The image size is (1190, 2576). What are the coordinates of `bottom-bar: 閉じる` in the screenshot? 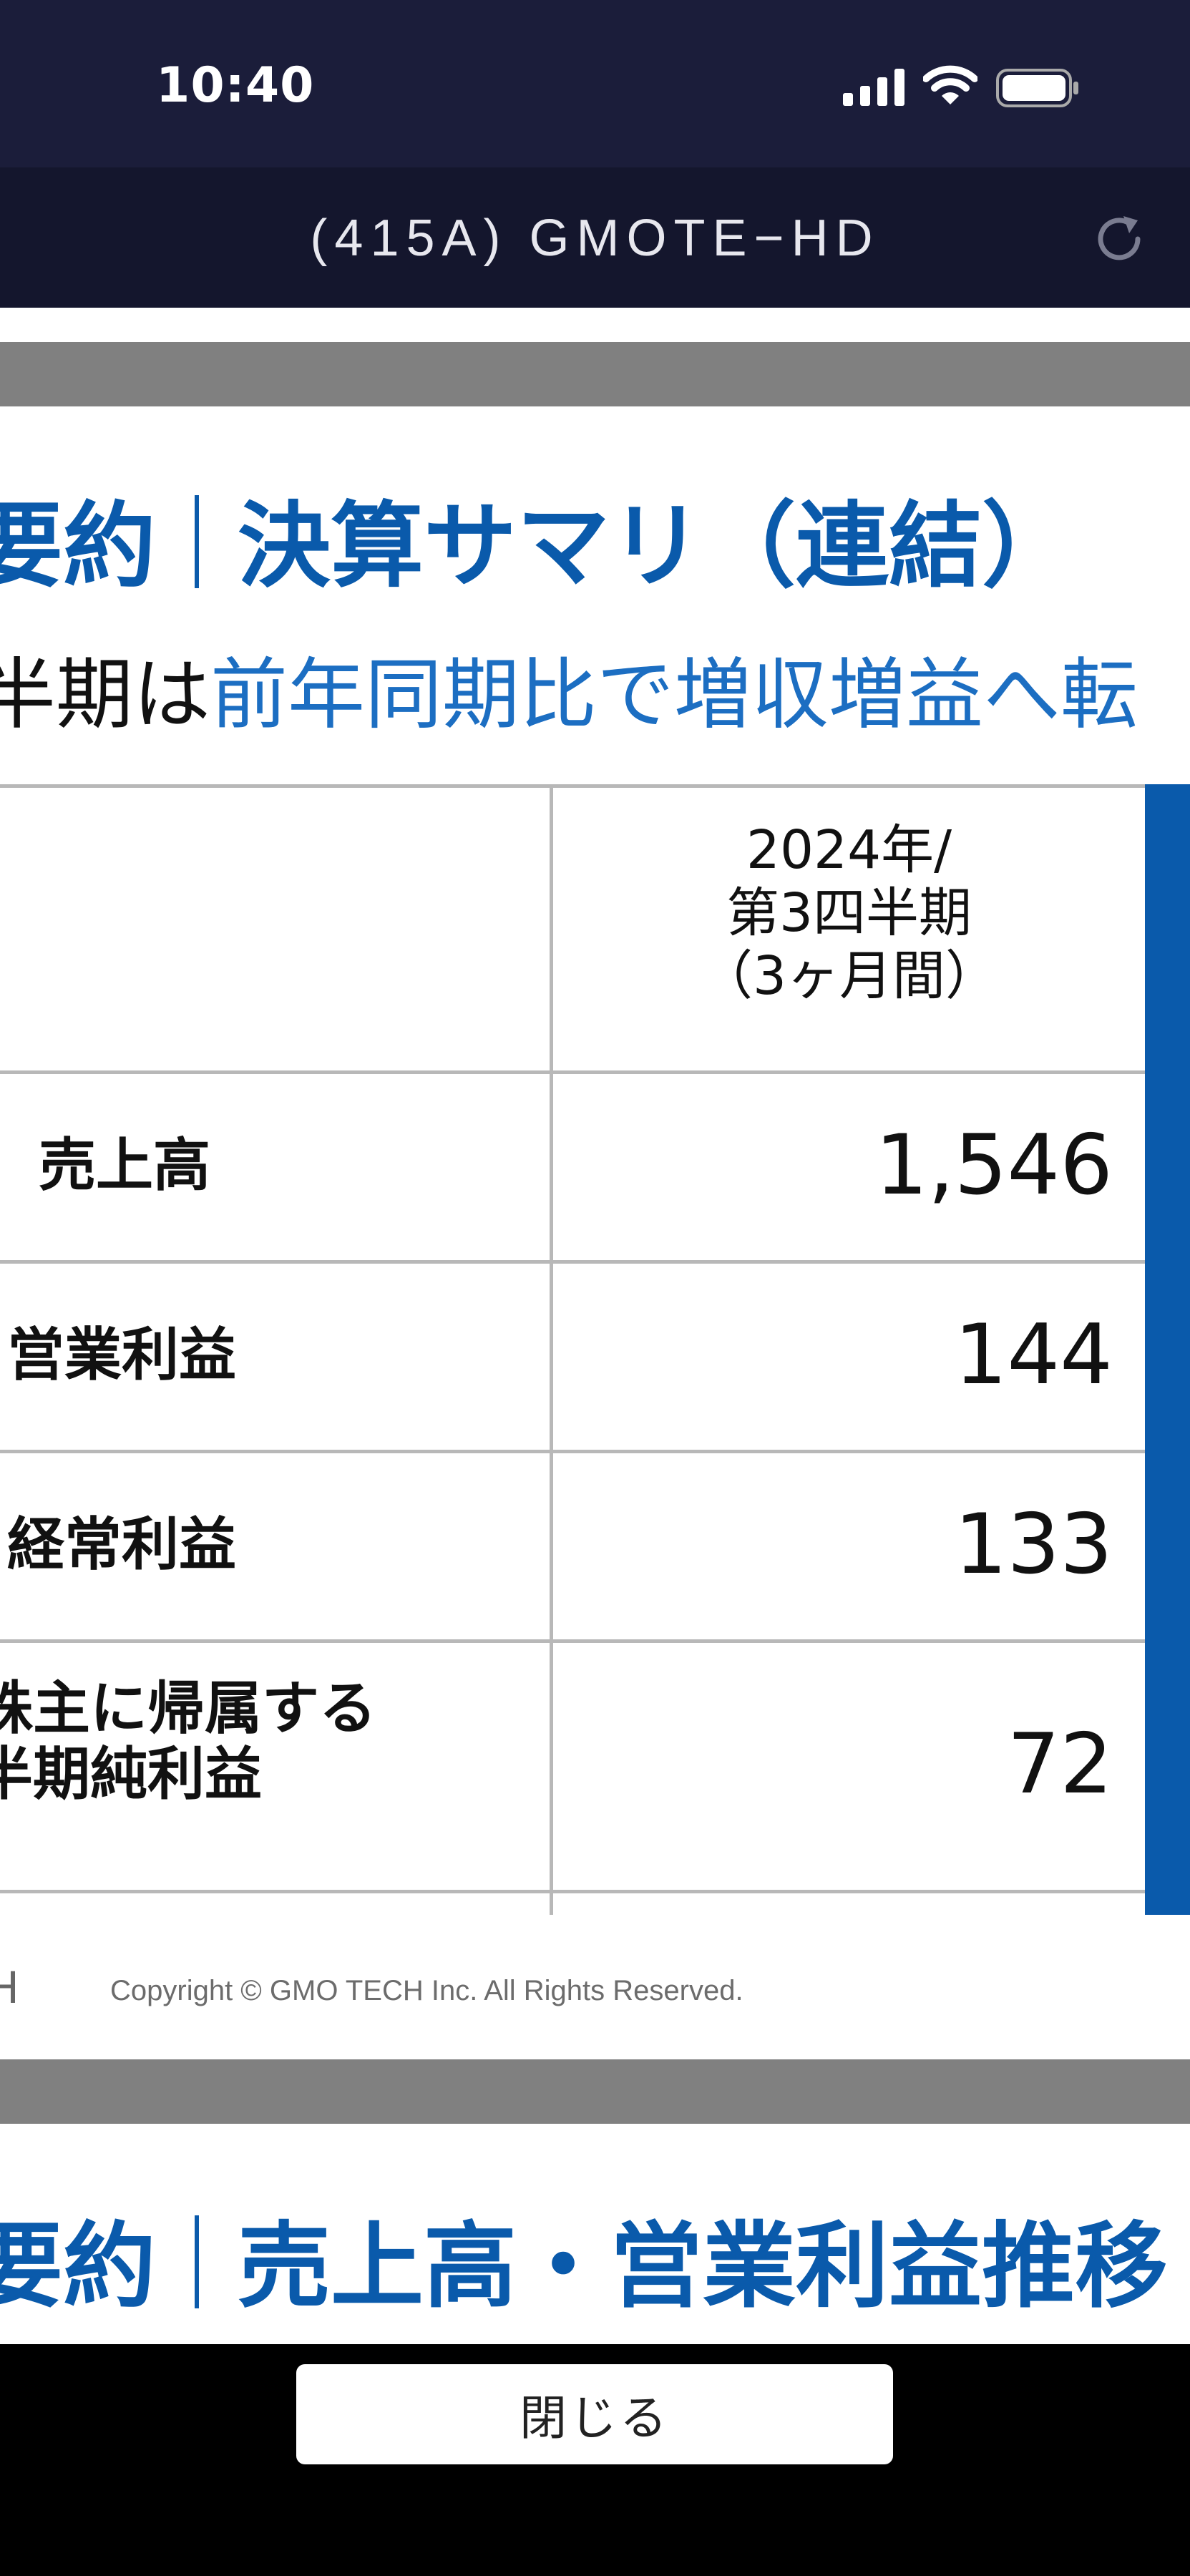 It's located at (595, 2460).